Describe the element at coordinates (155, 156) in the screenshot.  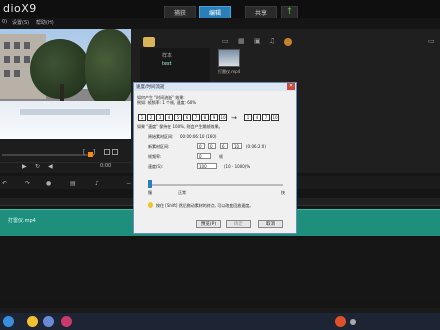
I see `frame-rate-label: 帧频率:` at that location.